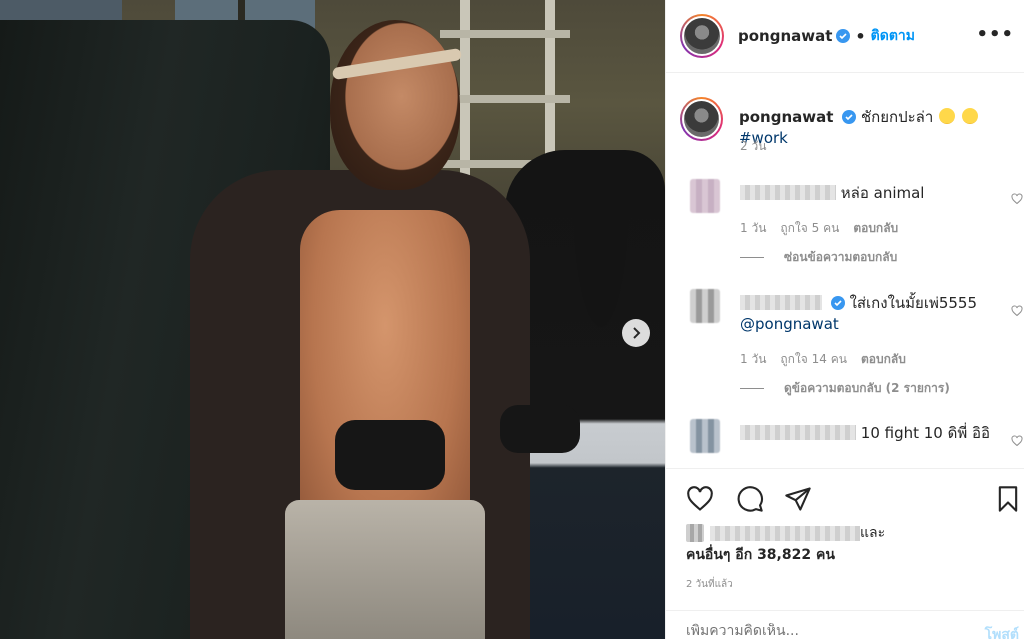  Describe the element at coordinates (709, 584) in the screenshot. I see `post-time: 2 วันที่แล้ว` at that location.